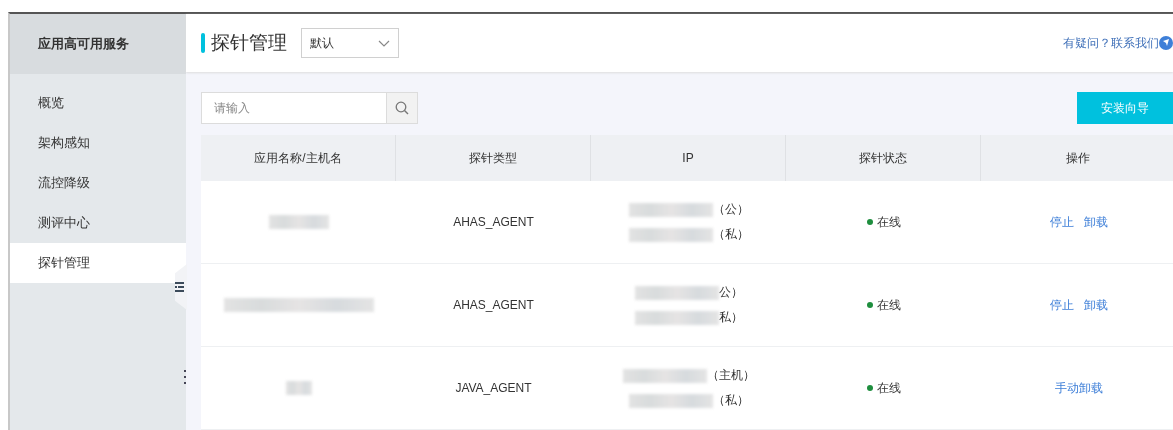  What do you see at coordinates (98, 263) in the screenshot?
I see `sidebar-item: 探针管理` at bounding box center [98, 263].